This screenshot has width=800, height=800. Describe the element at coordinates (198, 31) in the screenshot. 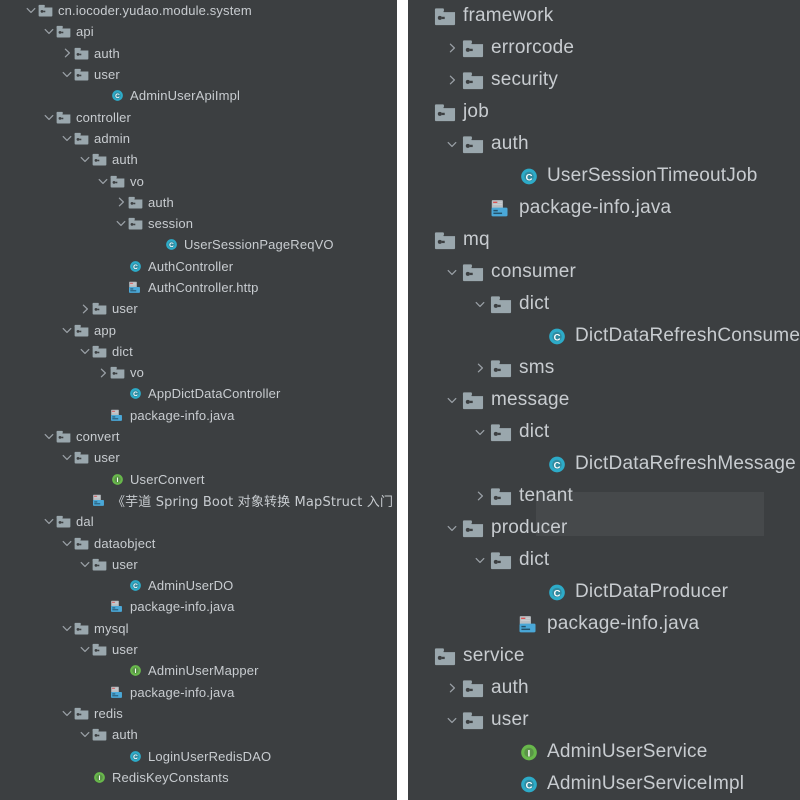

I see `tree-row: api` at that location.